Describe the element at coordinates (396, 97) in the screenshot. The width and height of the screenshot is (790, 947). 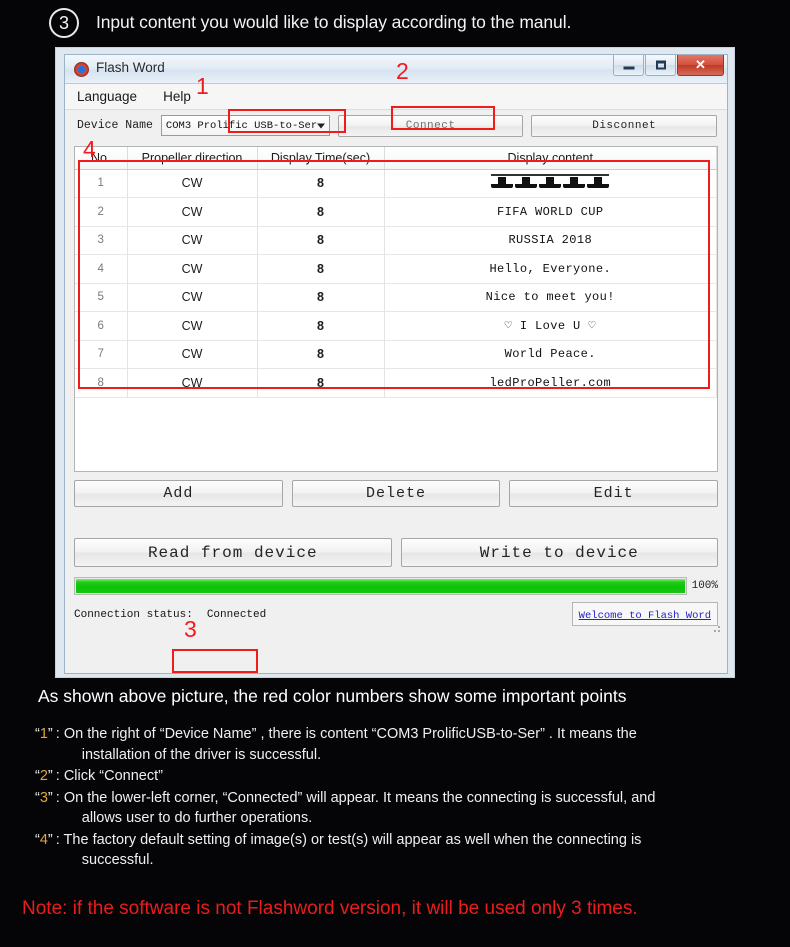
I see `menu-bar: Language Help` at that location.